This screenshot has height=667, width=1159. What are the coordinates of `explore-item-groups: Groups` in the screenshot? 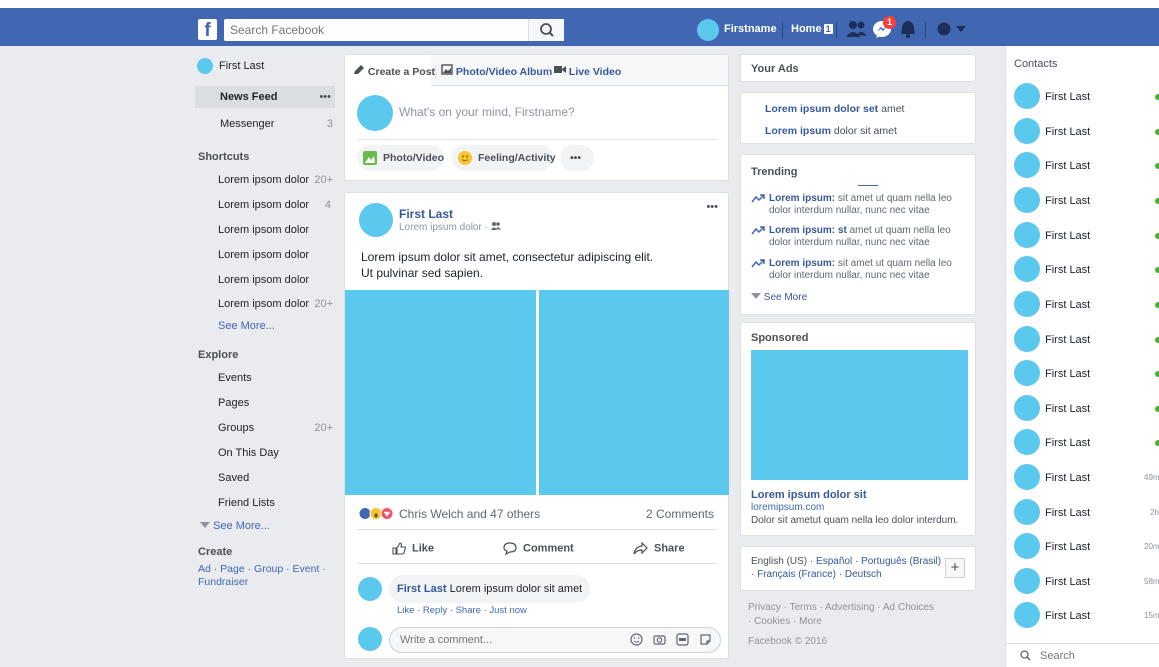 It's located at (236, 428).